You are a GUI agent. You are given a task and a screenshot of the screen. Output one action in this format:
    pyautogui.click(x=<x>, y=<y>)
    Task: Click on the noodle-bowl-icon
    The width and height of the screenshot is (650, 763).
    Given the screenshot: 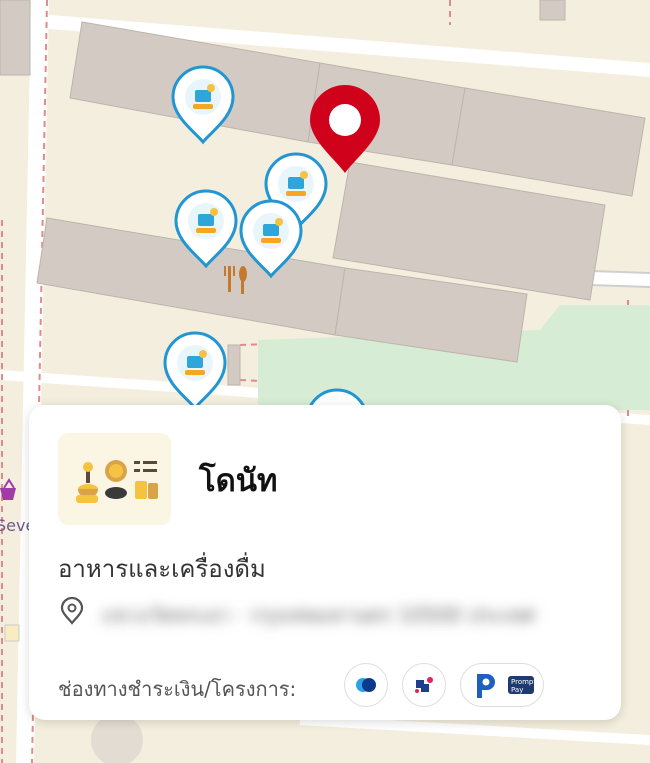 What is the action you would take?
    pyautogui.click(x=88, y=480)
    